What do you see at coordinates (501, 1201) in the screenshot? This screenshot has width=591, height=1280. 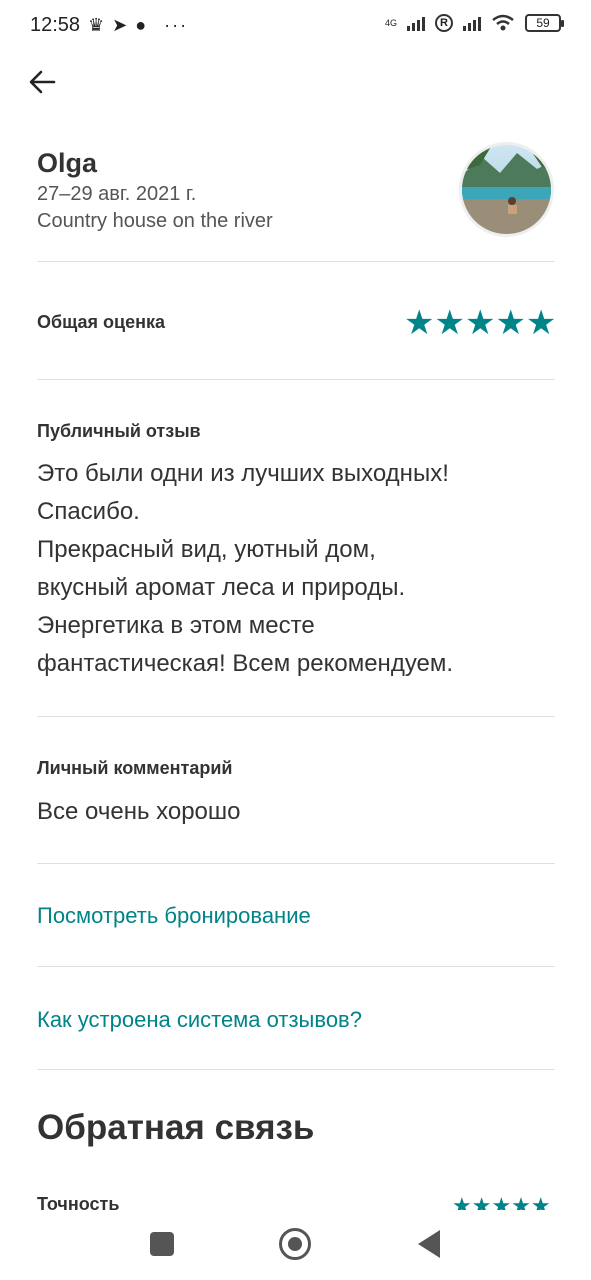 I see `accuracy-stars: ★★★★★` at bounding box center [501, 1201].